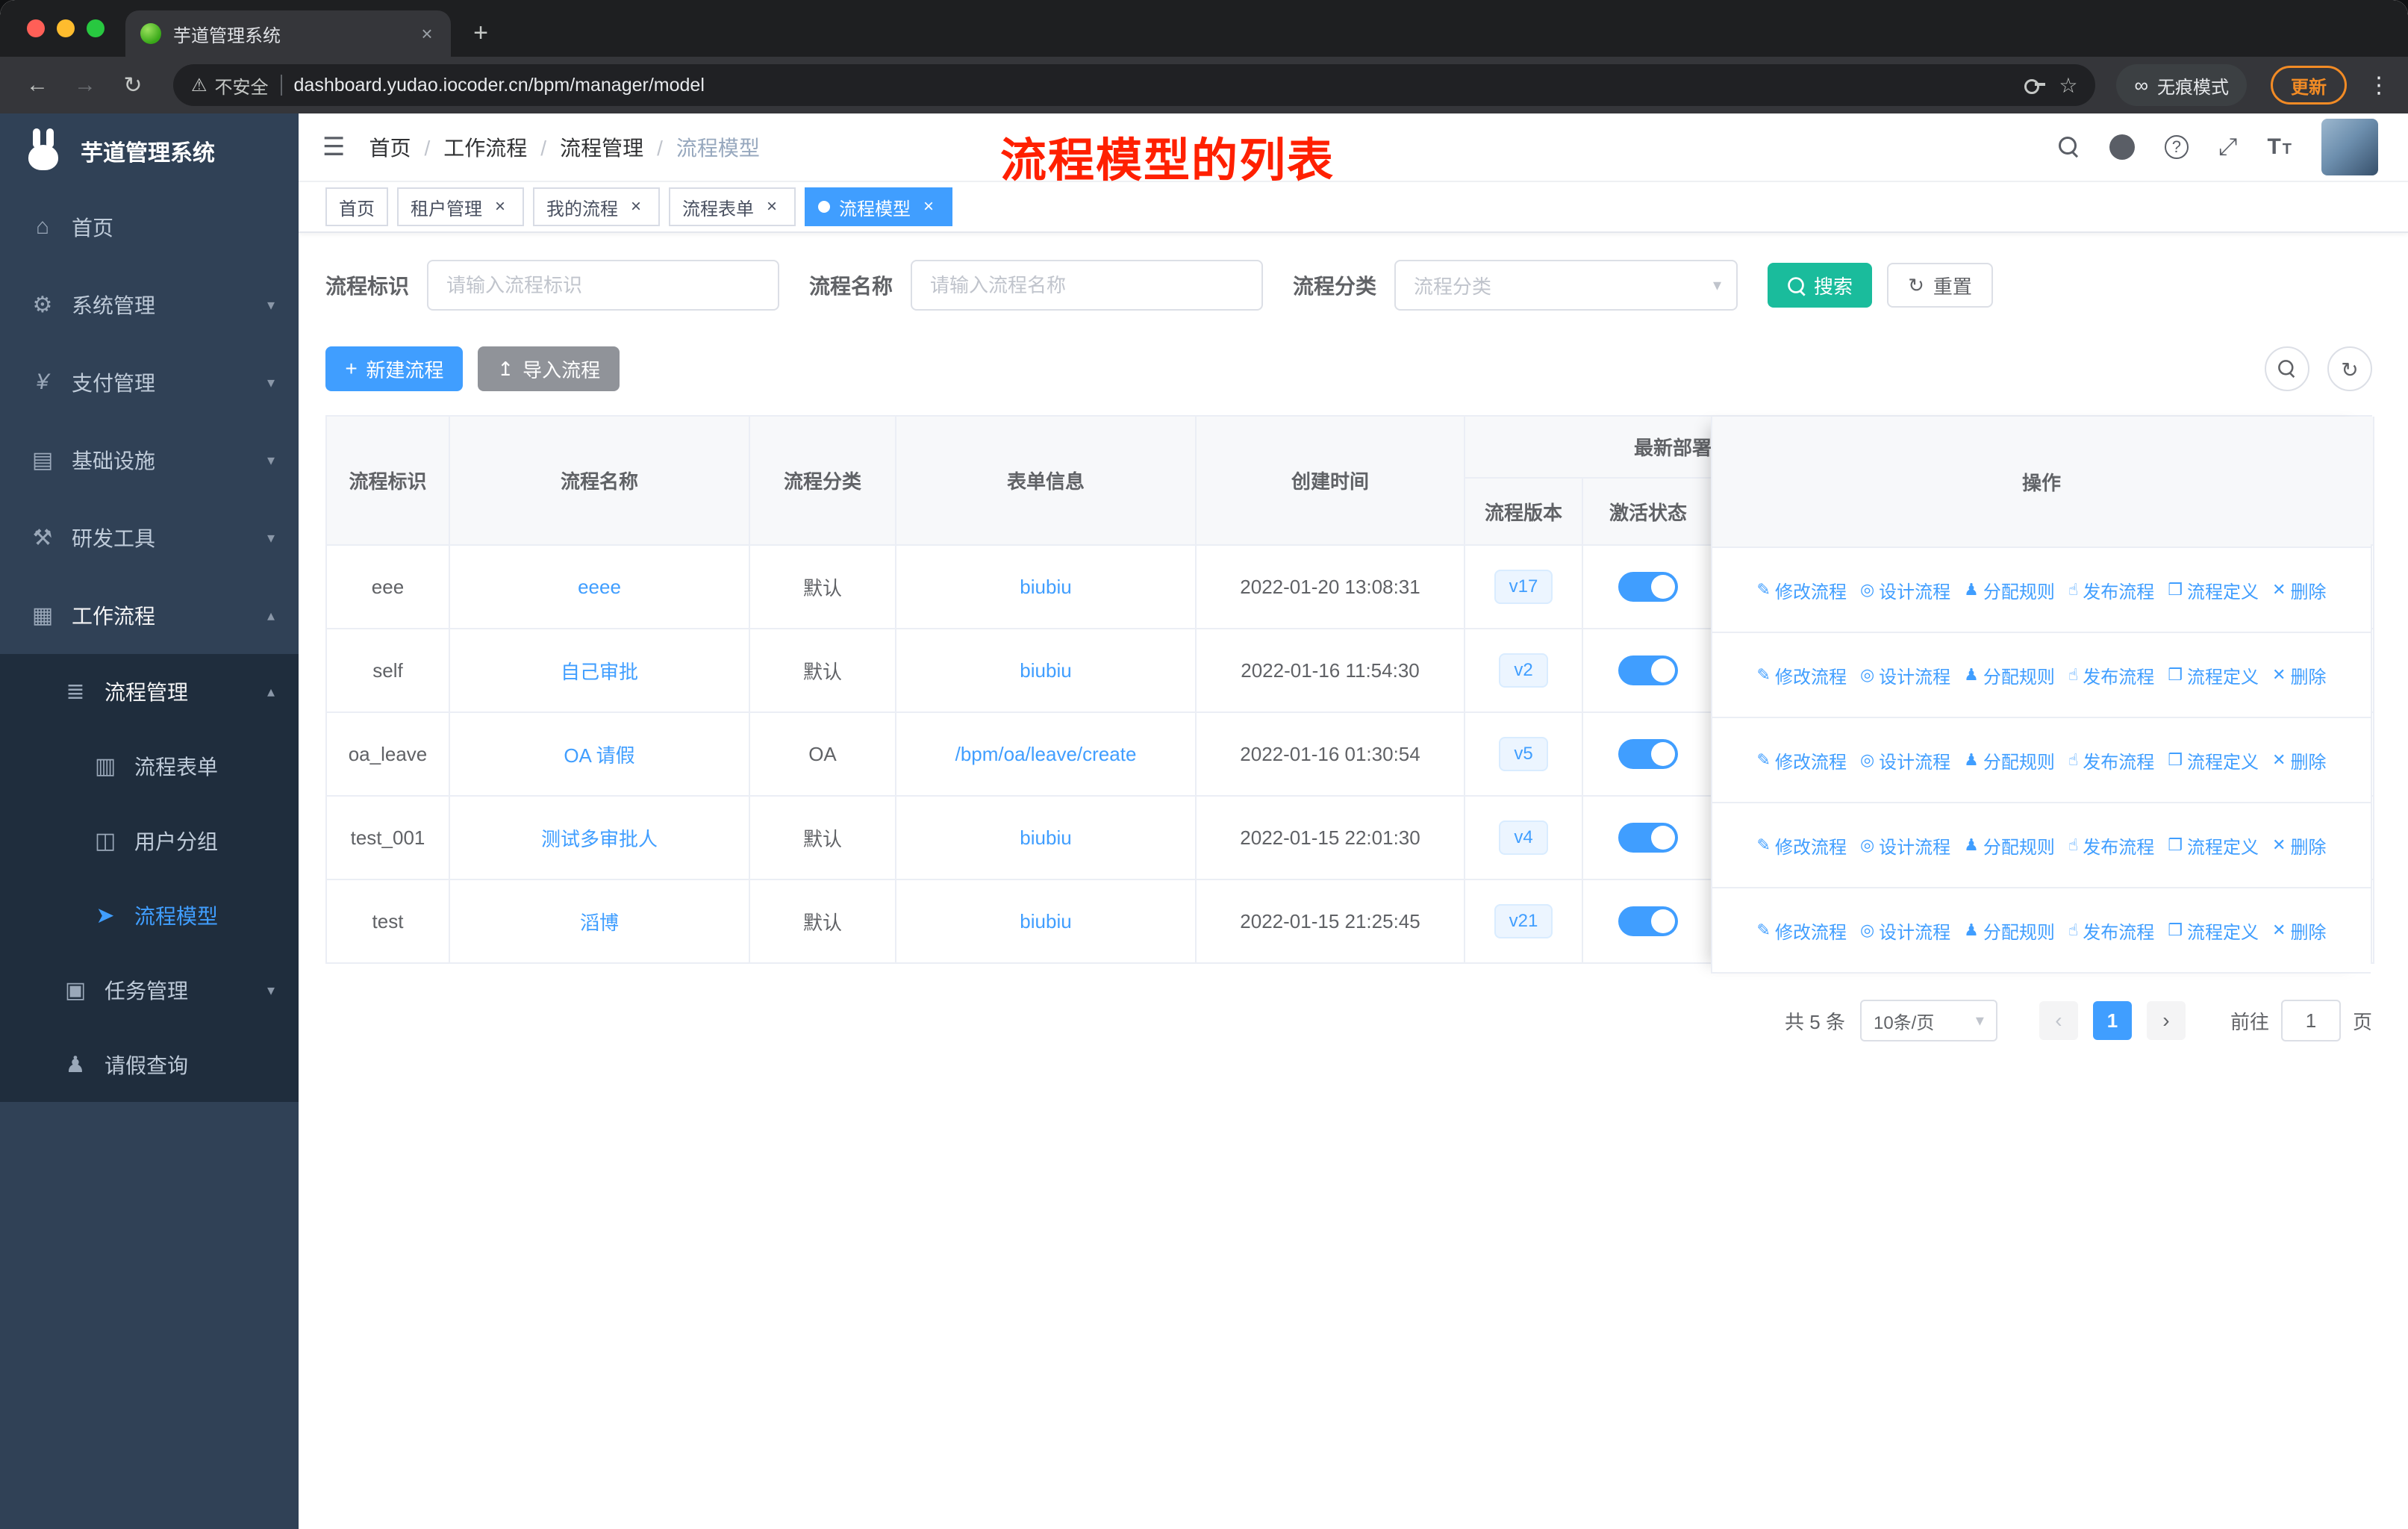  I want to click on process-name-link: OA 请假, so click(599, 755).